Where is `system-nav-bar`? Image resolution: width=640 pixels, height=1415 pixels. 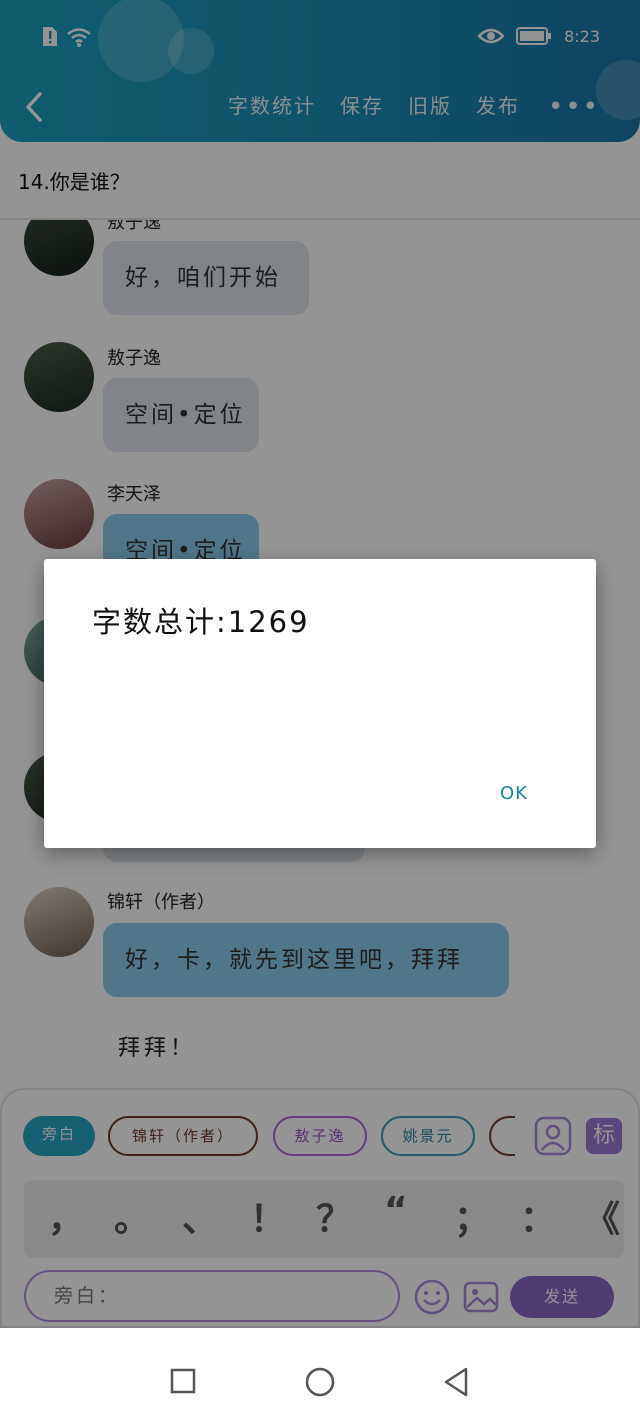
system-nav-bar is located at coordinates (320, 1371).